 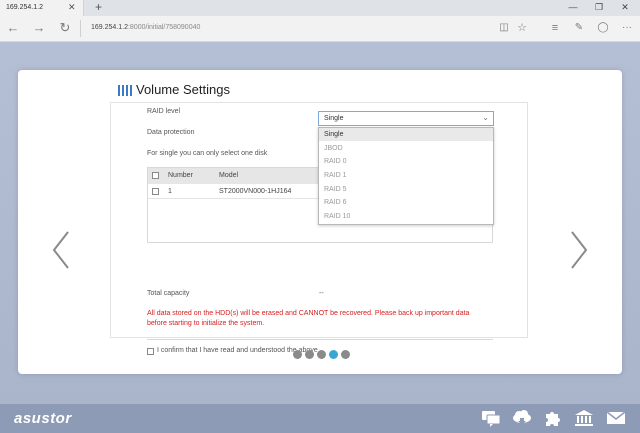 What do you see at coordinates (43, 418) in the screenshot?
I see `asustor-logo: asustor` at bounding box center [43, 418].